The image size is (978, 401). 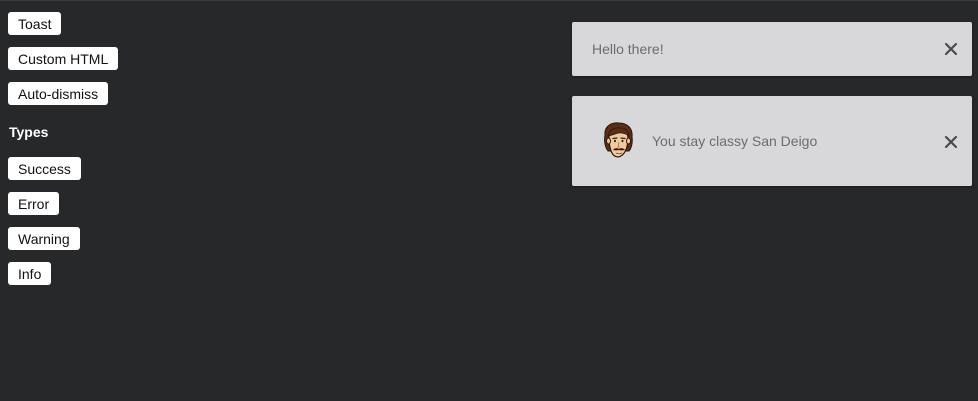 I want to click on custom-html-button: Custom HTML, so click(x=63, y=58).